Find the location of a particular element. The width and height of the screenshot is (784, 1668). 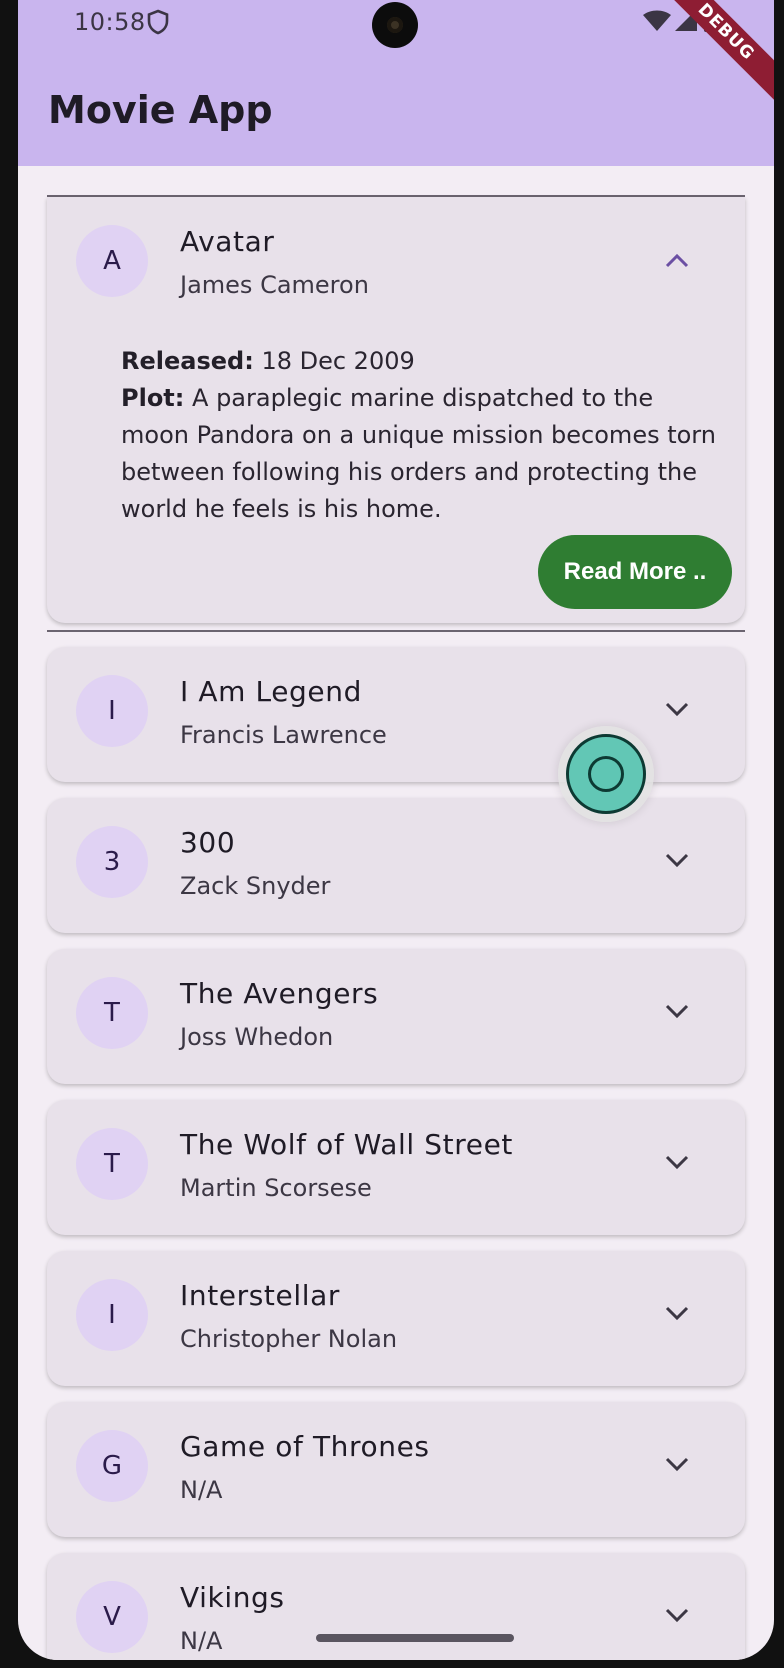

status-time: 10:58 is located at coordinates (110, 22).